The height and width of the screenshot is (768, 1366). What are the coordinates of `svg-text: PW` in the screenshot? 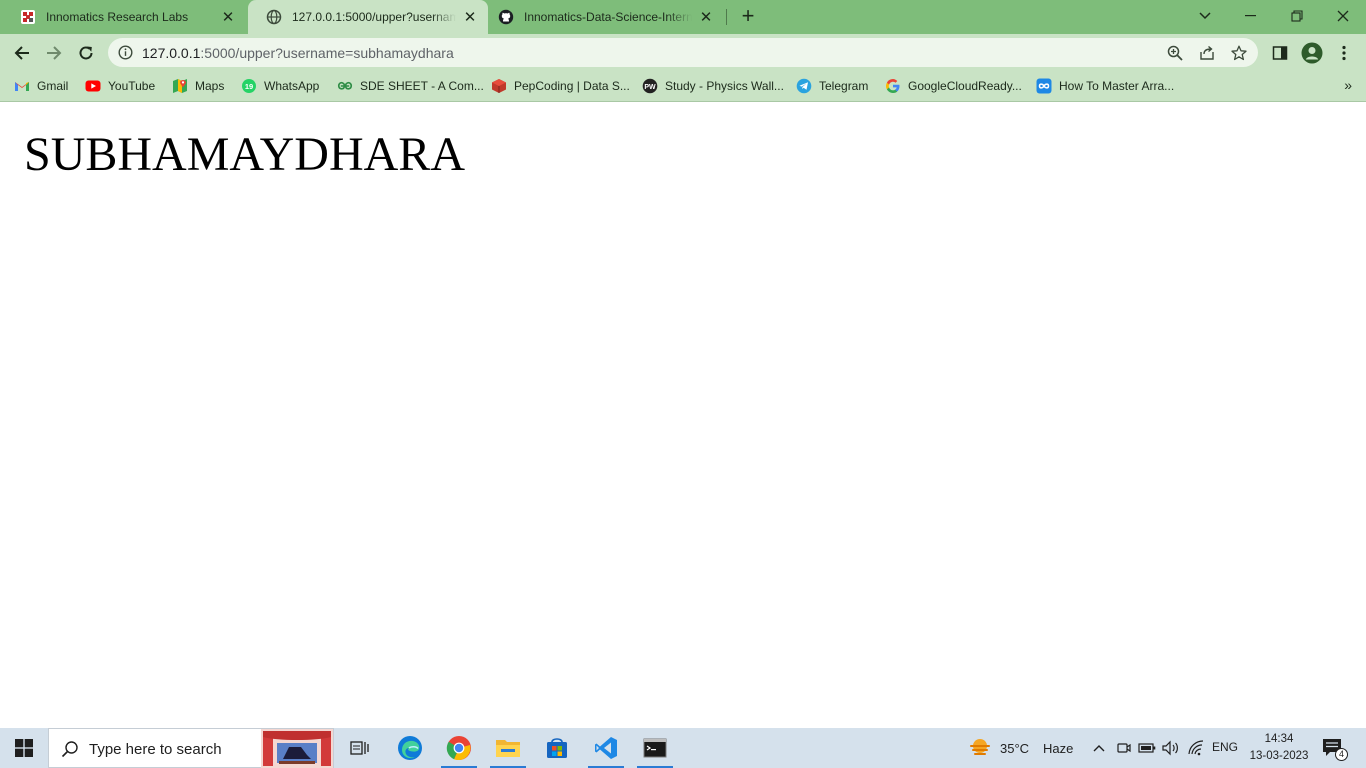 It's located at (650, 87).